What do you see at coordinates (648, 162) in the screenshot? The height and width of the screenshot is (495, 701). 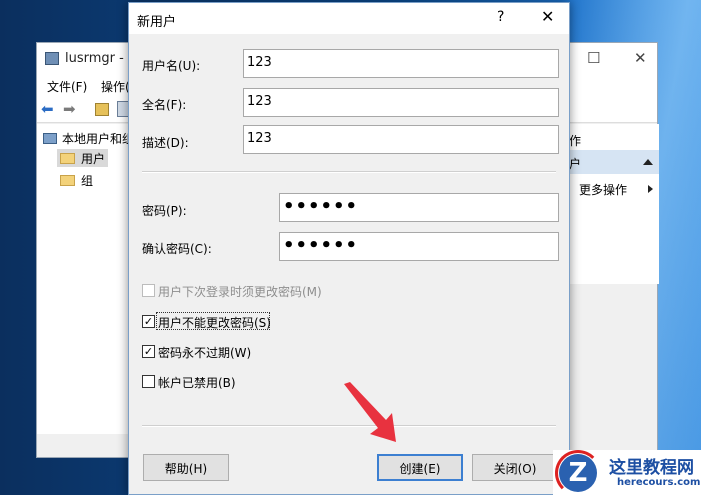 I see `collapse-up-icon` at bounding box center [648, 162].